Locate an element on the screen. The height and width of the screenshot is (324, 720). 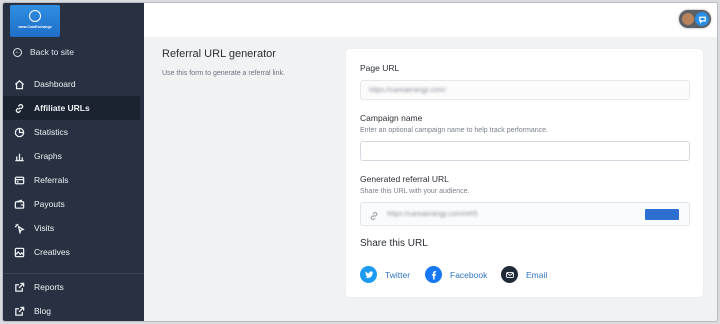
logo-text: www.CoinExchange is located at coordinates (35, 27).